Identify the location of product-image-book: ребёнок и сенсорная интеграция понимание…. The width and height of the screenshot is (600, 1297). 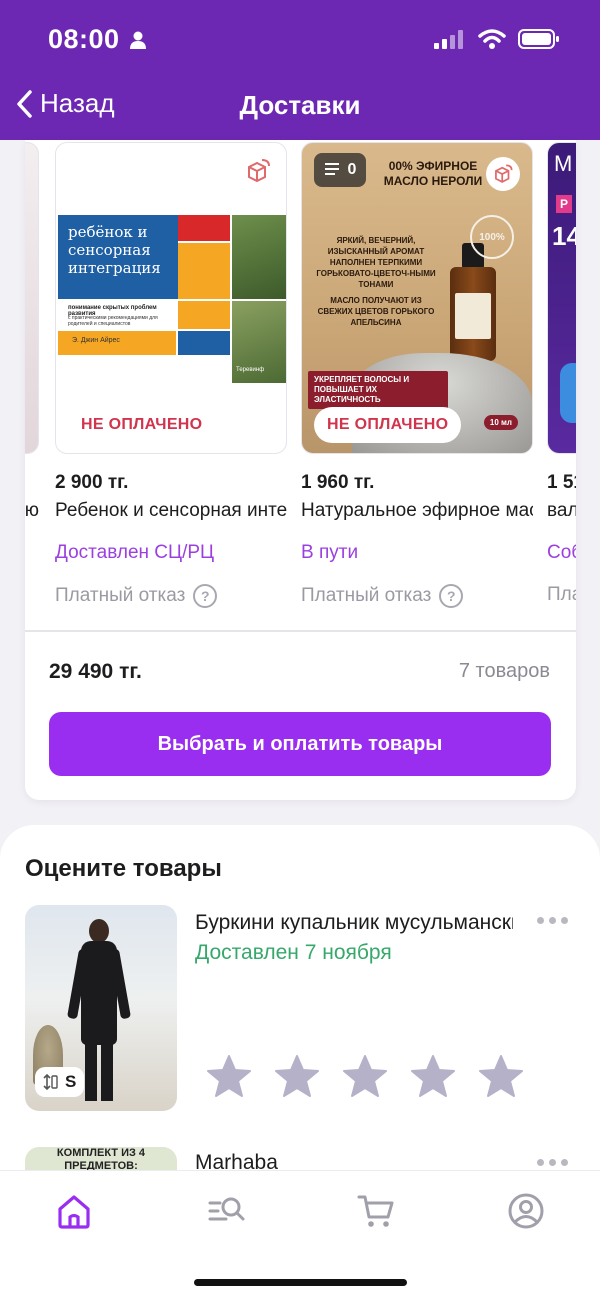
(171, 298).